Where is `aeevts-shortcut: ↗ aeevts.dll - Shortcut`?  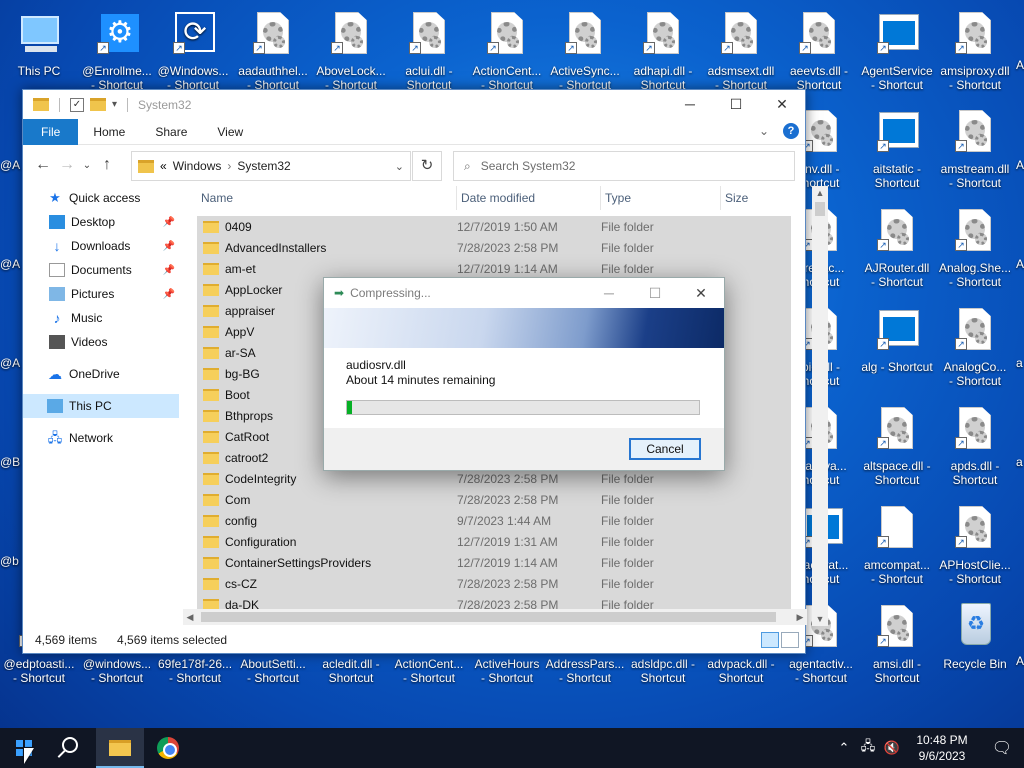 aeevts-shortcut: ↗ aeevts.dll - Shortcut is located at coordinates (819, 51).